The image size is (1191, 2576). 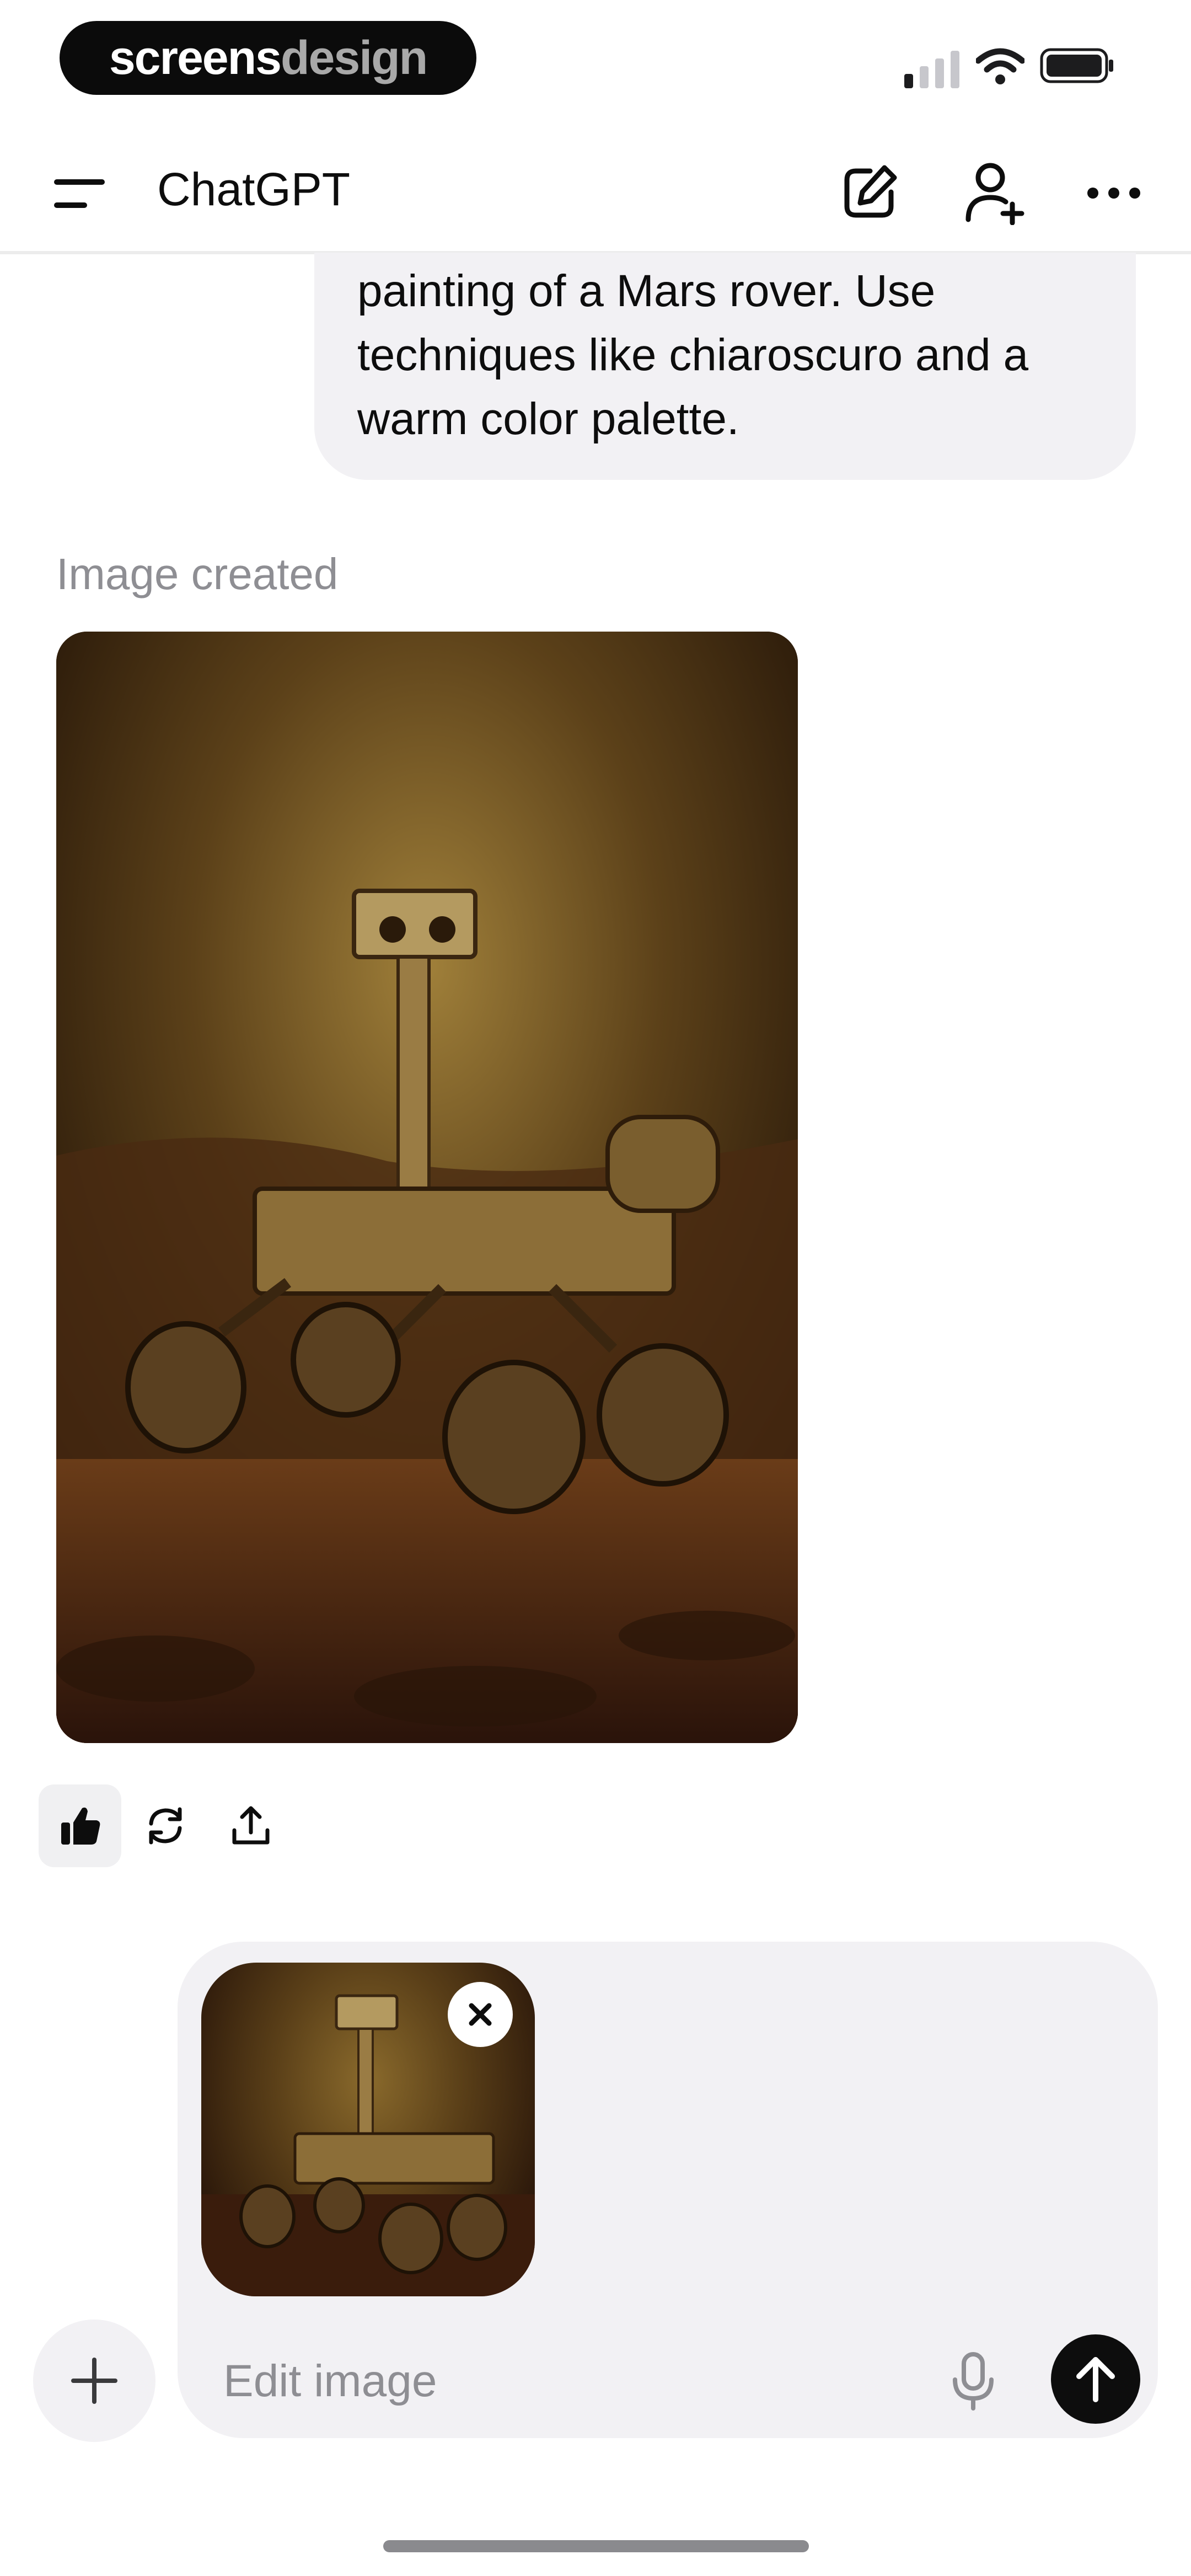 I want to click on battery-icon, so click(x=1076, y=65).